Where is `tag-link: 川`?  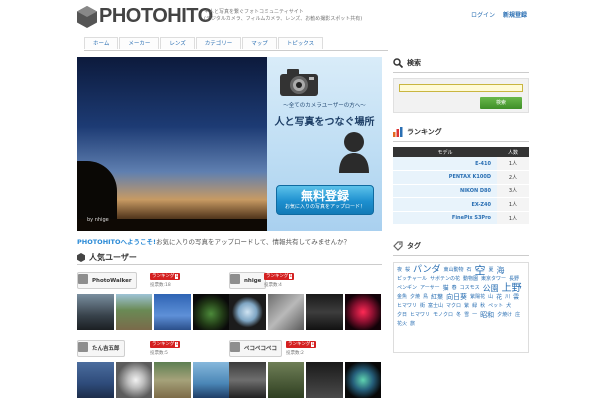 tag-link: 川 is located at coordinates (507, 297).